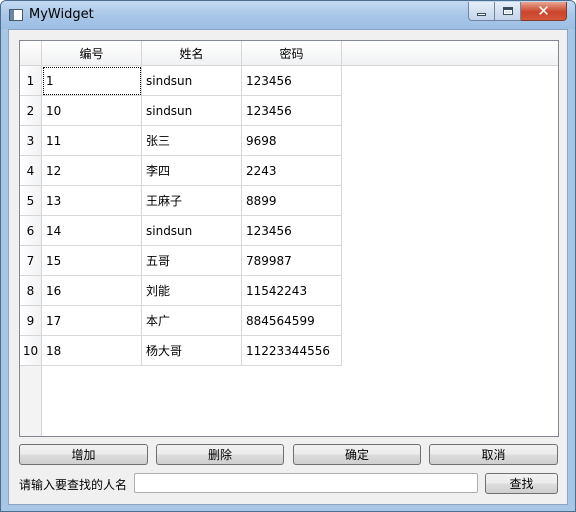  What do you see at coordinates (92, 231) in the screenshot?
I see `table-cell: 14` at bounding box center [92, 231].